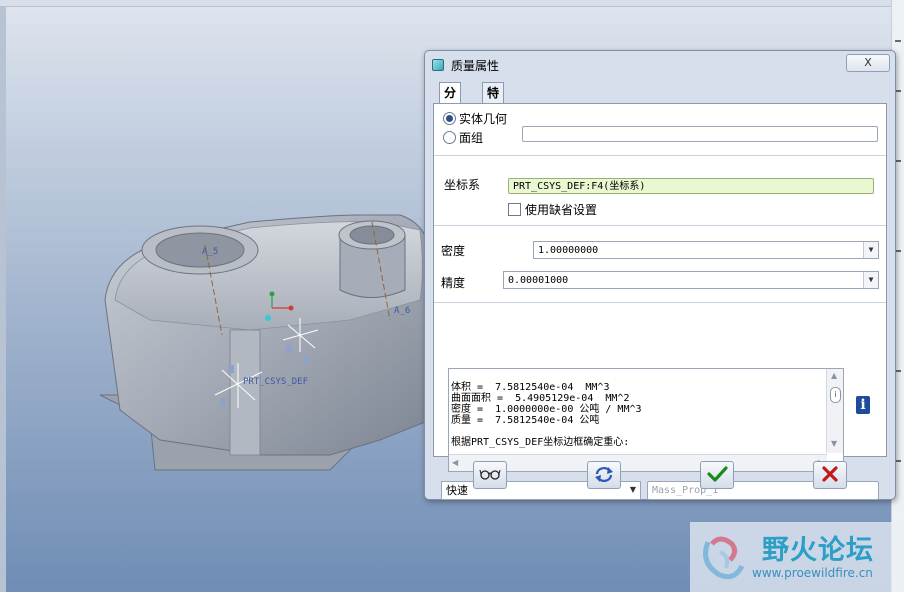  I want to click on forum-watermark: 野火论坛 www.proewildfire.cn, so click(797, 557).